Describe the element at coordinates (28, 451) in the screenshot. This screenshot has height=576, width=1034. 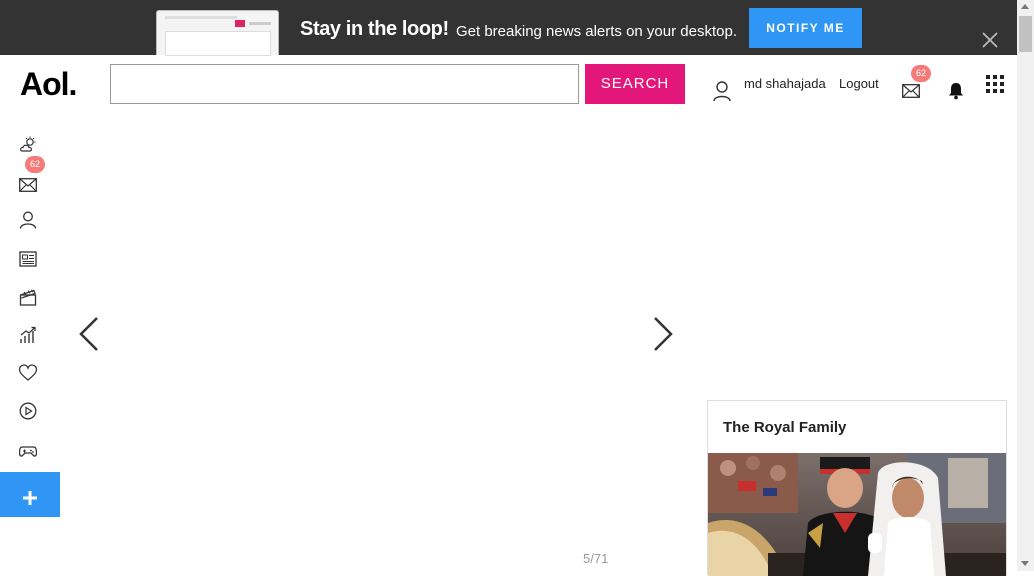
I see `games-icon` at that location.